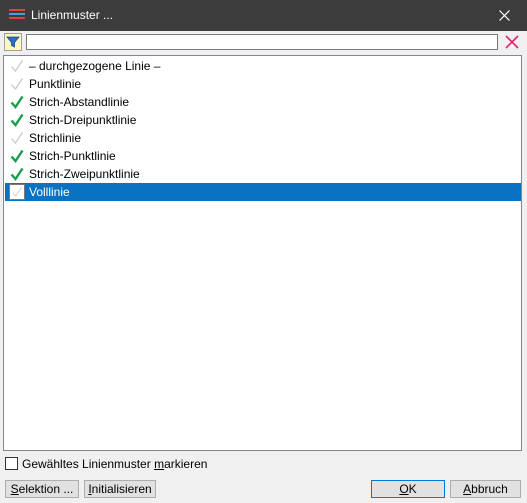 The width and height of the screenshot is (527, 503). I want to click on close-icon, so click(504, 15).